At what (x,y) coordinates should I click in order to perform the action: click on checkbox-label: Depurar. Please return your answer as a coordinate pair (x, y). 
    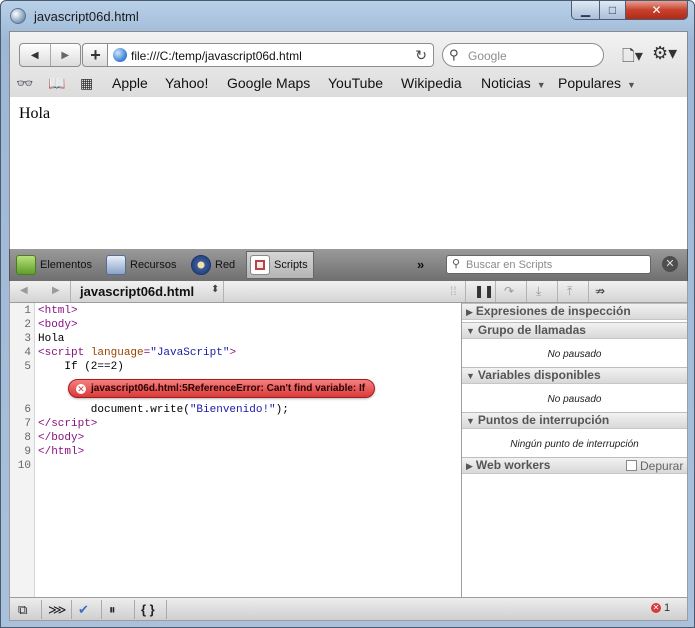
    Looking at the image, I should click on (662, 466).